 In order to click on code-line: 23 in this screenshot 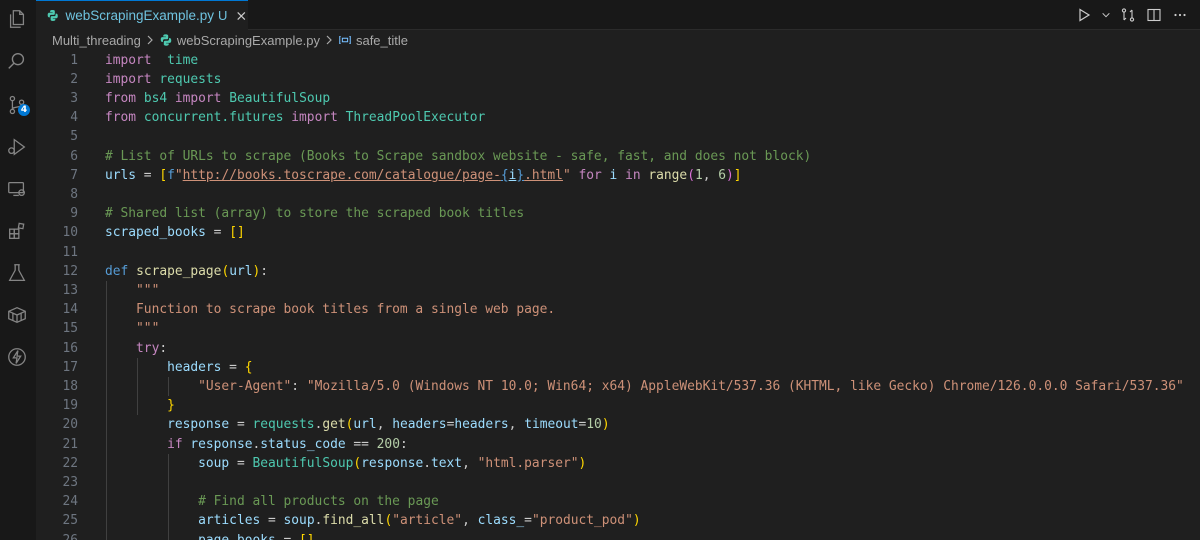, I will do `click(618, 482)`.